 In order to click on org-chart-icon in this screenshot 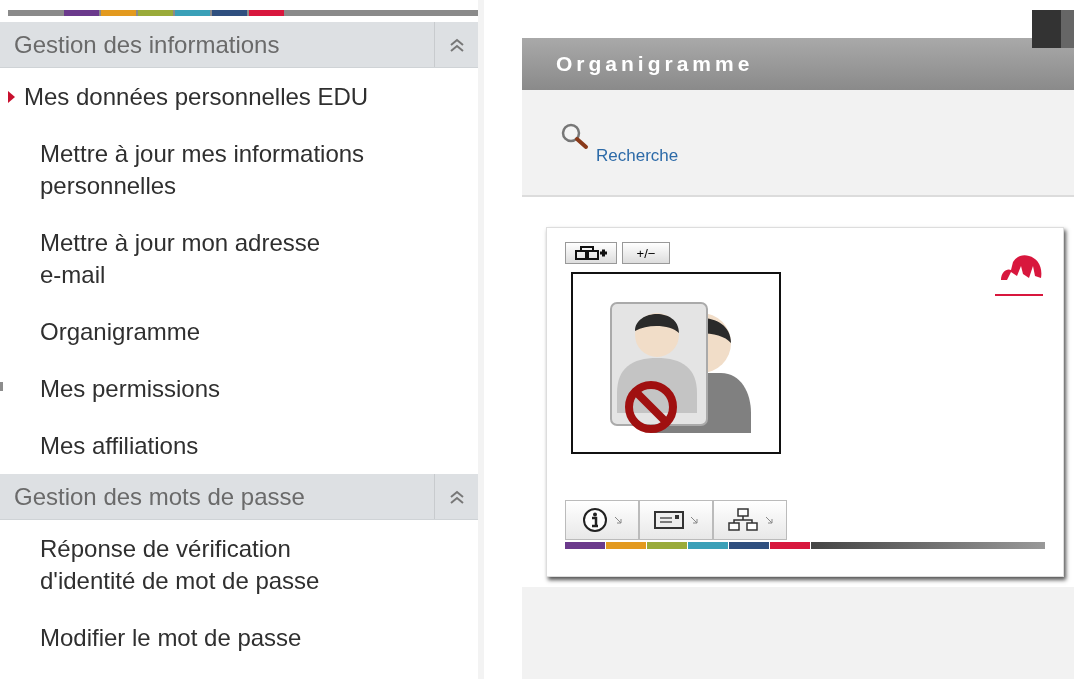, I will do `click(742, 520)`.